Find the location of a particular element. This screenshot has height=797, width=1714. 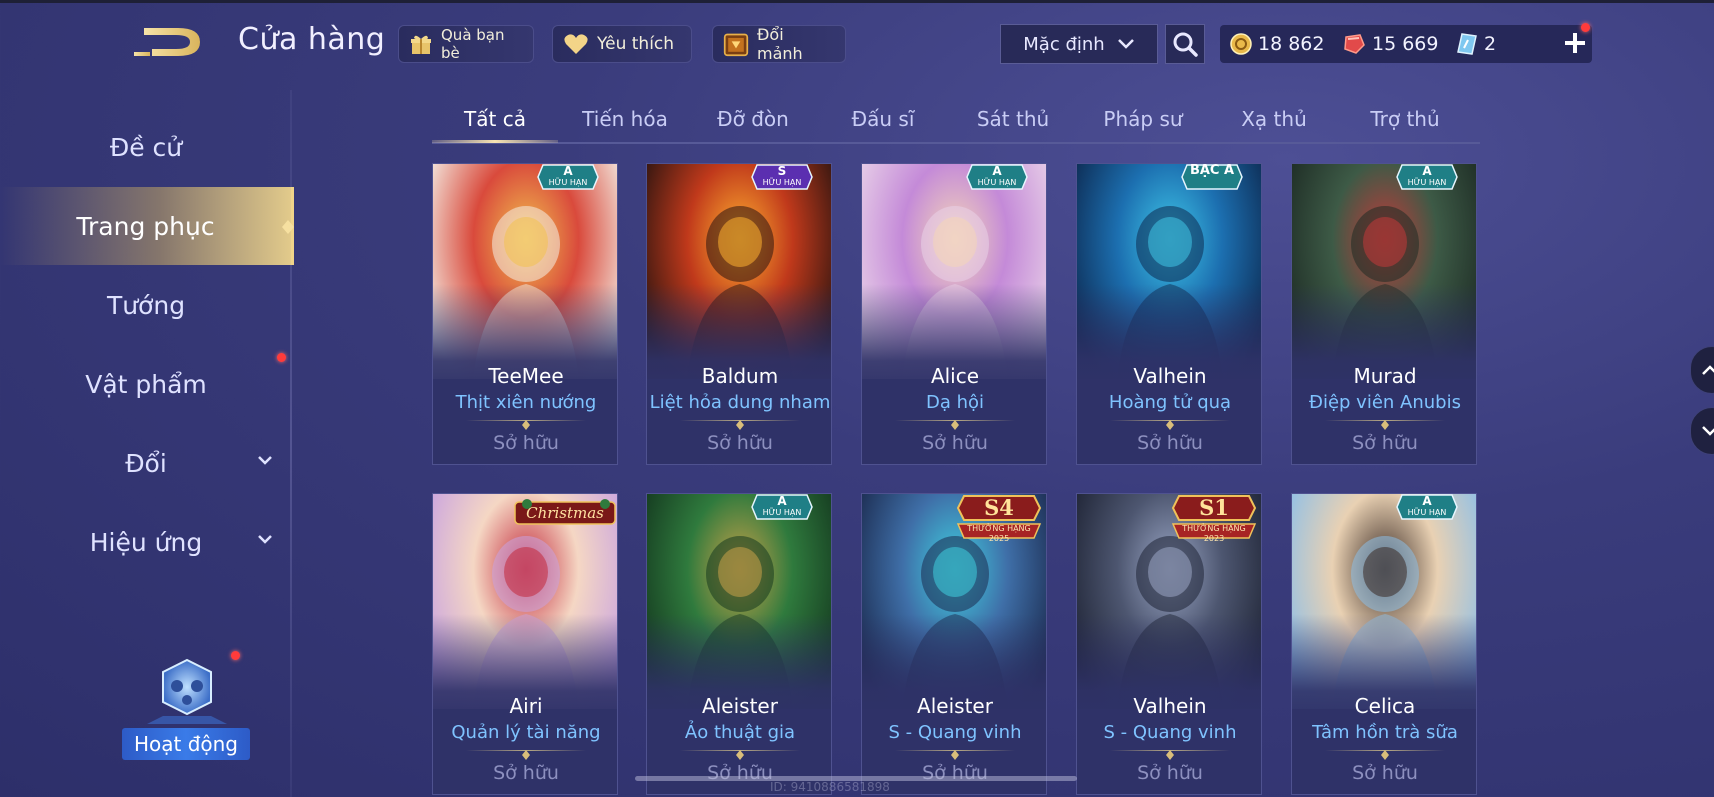

hero-name: Airi is located at coordinates (526, 706).